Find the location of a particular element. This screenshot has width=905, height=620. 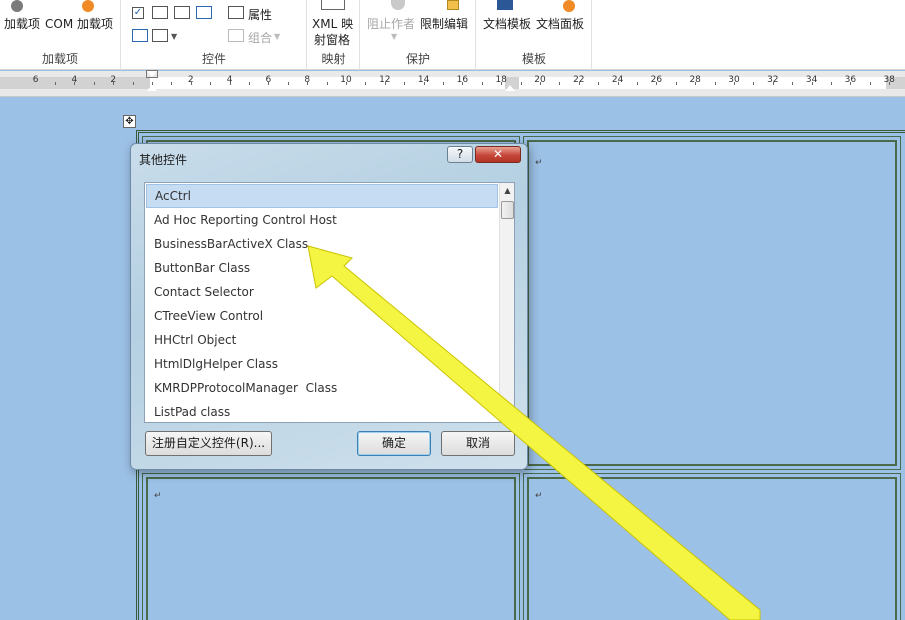

cancel-button: 取消 is located at coordinates (478, 443).